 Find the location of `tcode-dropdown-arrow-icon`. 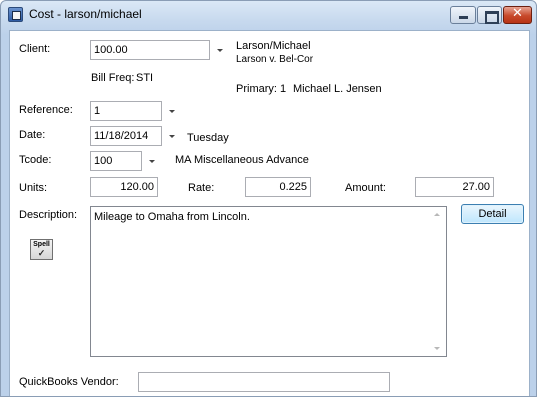

tcode-dropdown-arrow-icon is located at coordinates (152, 160).